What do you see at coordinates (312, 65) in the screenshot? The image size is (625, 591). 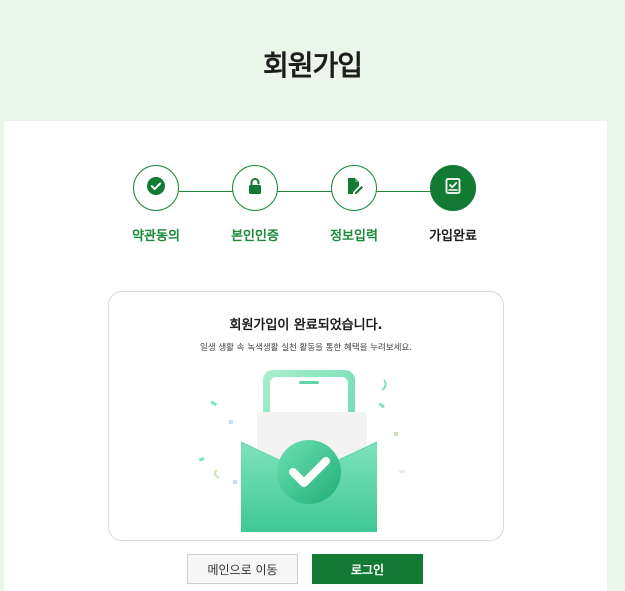 I see `page-title: 회원가입` at bounding box center [312, 65].